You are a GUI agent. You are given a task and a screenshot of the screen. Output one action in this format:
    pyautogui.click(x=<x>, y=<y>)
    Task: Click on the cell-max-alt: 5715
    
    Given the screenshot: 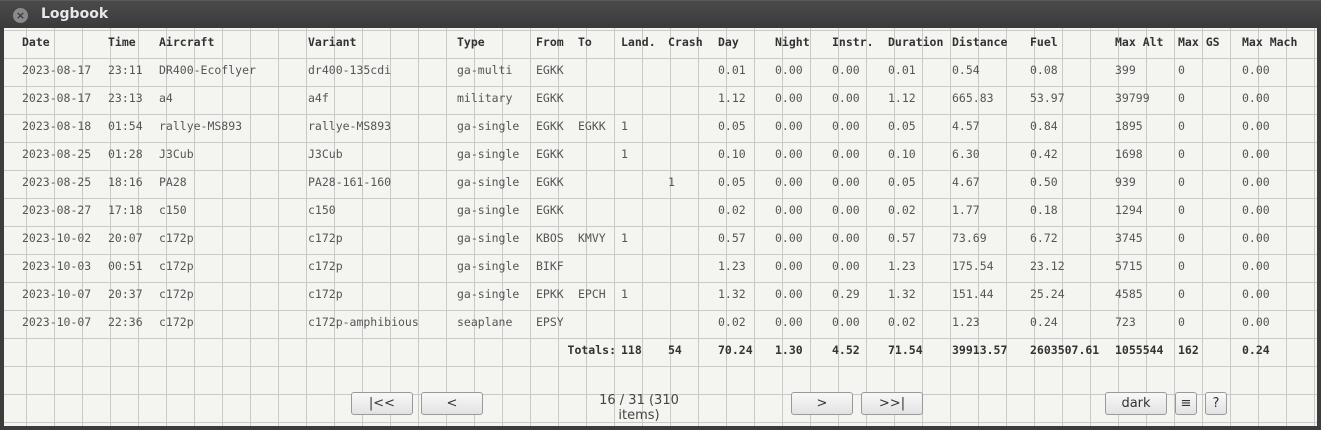 What is the action you would take?
    pyautogui.click(x=1129, y=266)
    